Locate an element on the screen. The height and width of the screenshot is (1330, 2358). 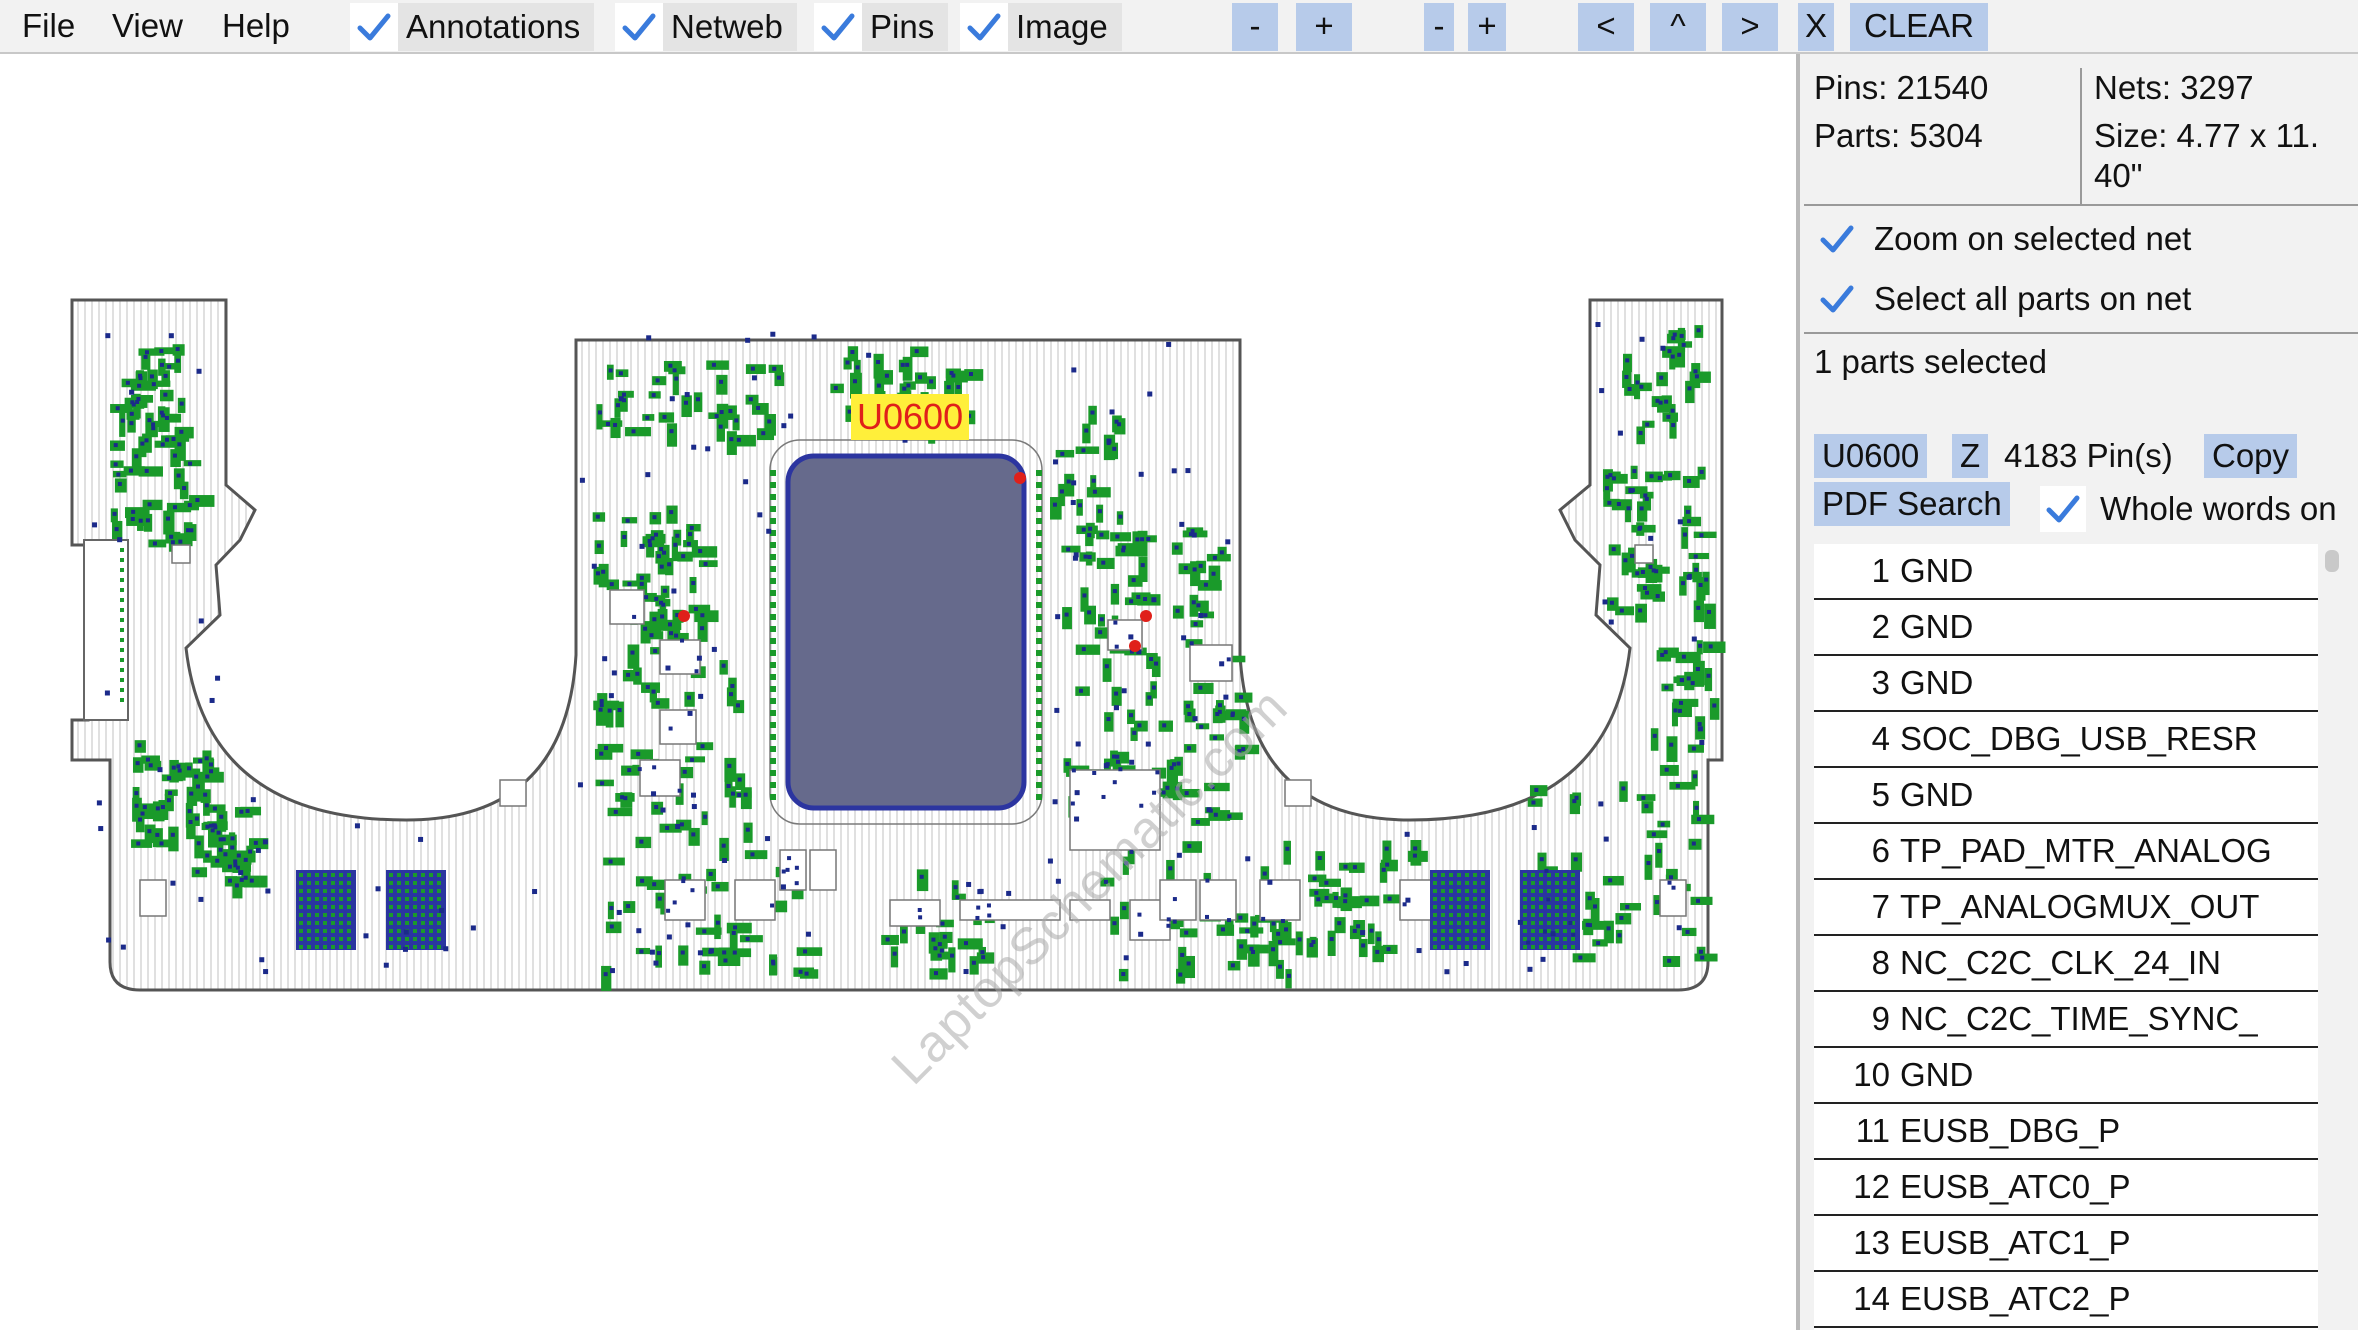
whole-words-option: Whole words on is located at coordinates (2188, 509).